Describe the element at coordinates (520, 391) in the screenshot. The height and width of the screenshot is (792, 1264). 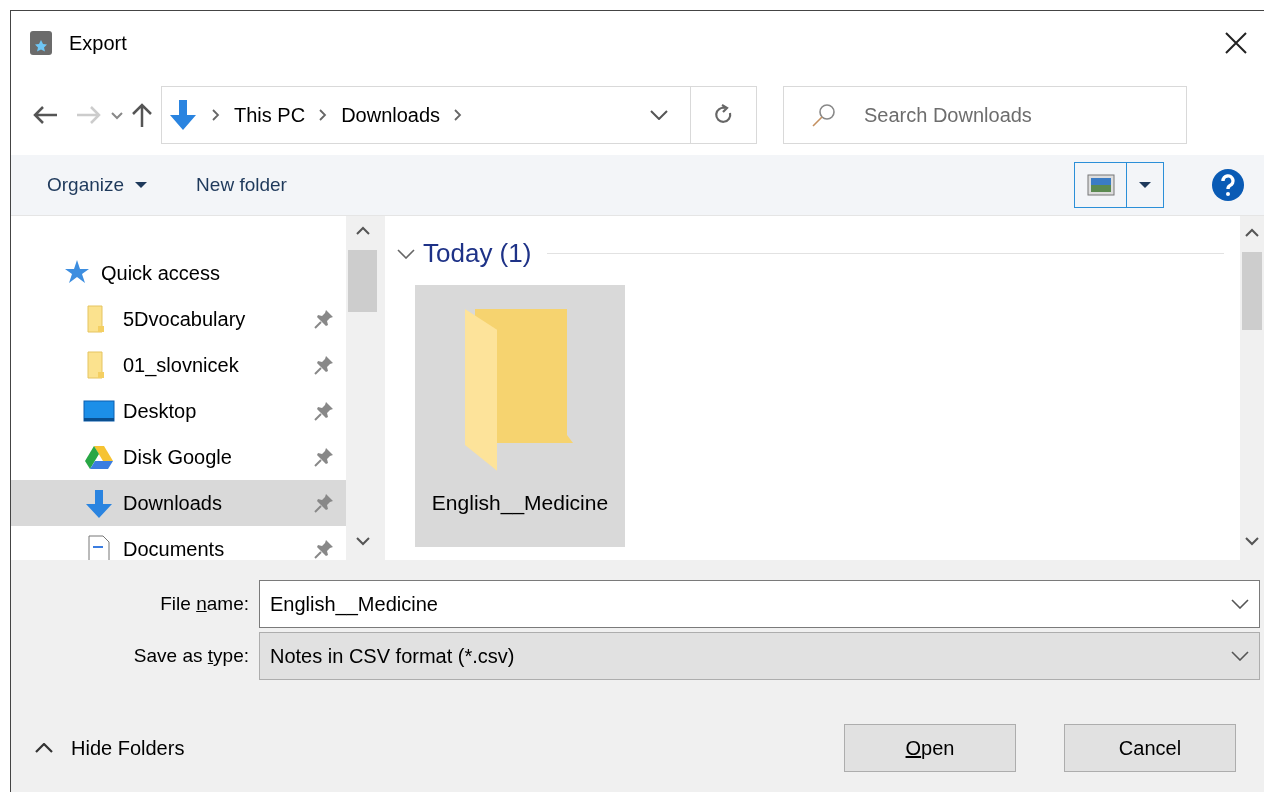
I see `folder-icon` at that location.